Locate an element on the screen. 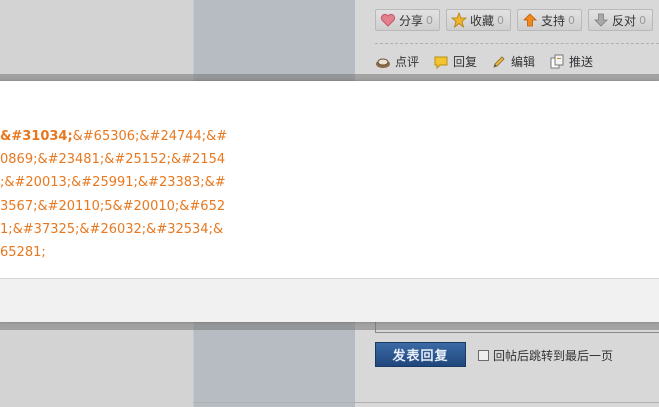 Image resolution: width=659 pixels, height=407 pixels. favorite-button: 收藏 0 is located at coordinates (479, 20).